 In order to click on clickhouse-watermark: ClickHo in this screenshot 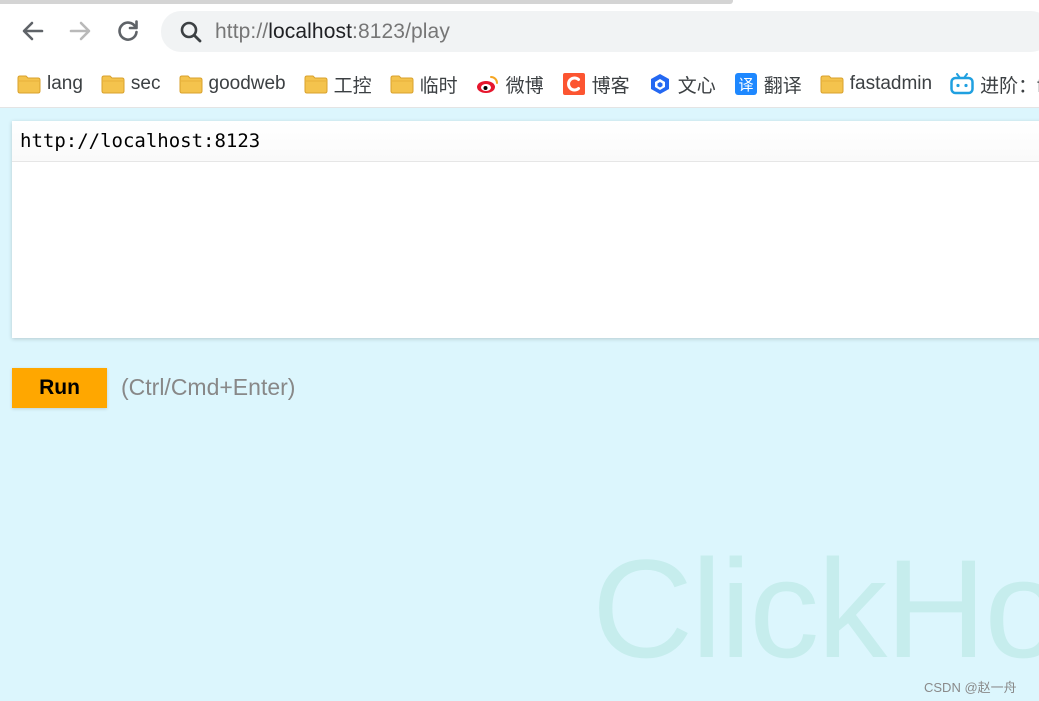, I will do `click(815, 608)`.